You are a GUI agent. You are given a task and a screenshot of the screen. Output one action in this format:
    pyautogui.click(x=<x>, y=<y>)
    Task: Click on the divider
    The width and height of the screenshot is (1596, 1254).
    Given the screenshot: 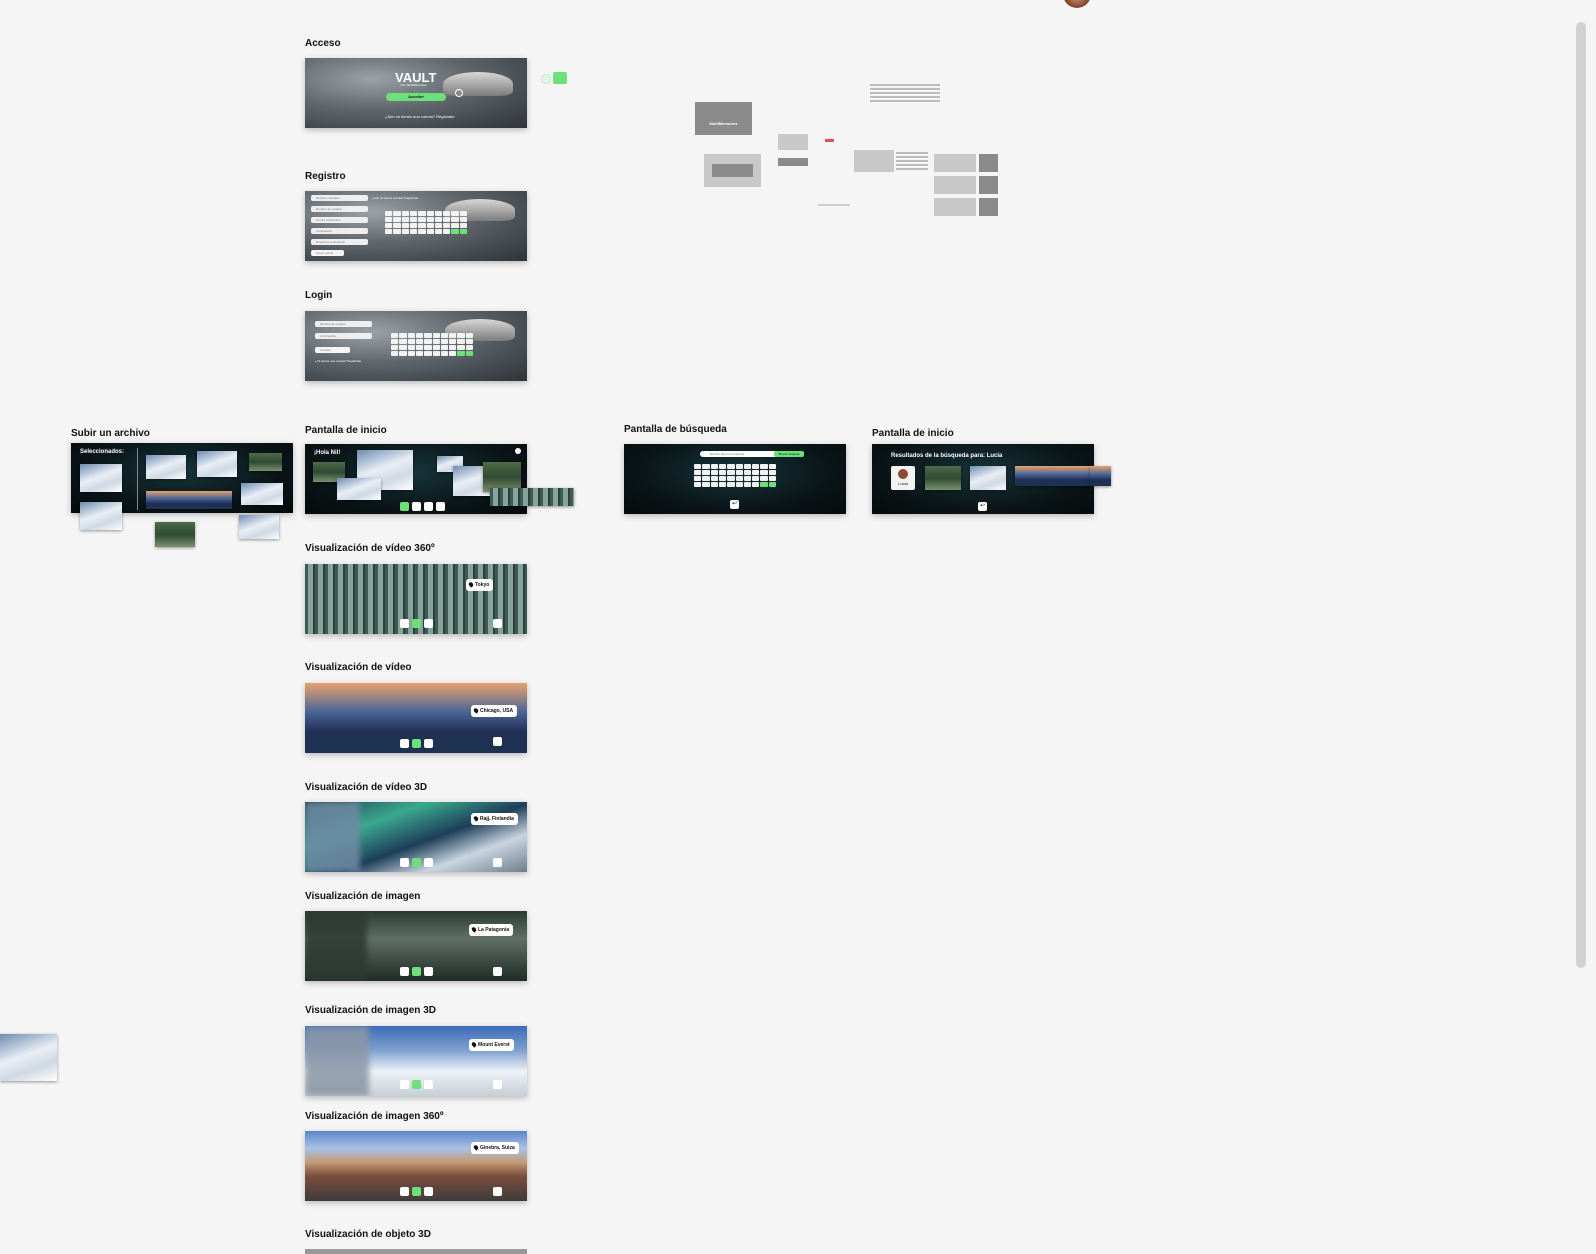 What is the action you would take?
    pyautogui.click(x=137, y=479)
    